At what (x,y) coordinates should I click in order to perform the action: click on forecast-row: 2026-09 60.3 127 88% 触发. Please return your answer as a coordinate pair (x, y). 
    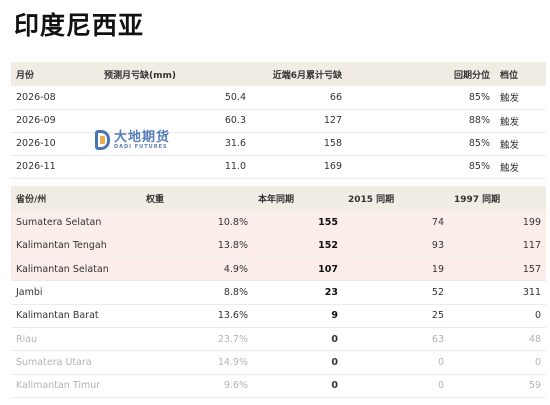
    Looking at the image, I should click on (278, 121).